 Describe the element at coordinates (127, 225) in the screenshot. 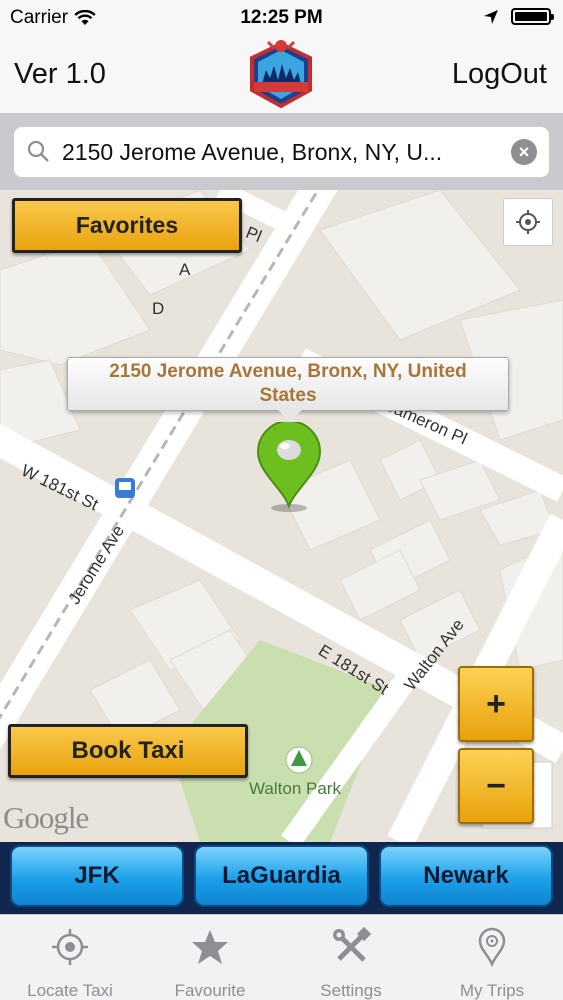

I see `favorites-button: Favorites` at that location.